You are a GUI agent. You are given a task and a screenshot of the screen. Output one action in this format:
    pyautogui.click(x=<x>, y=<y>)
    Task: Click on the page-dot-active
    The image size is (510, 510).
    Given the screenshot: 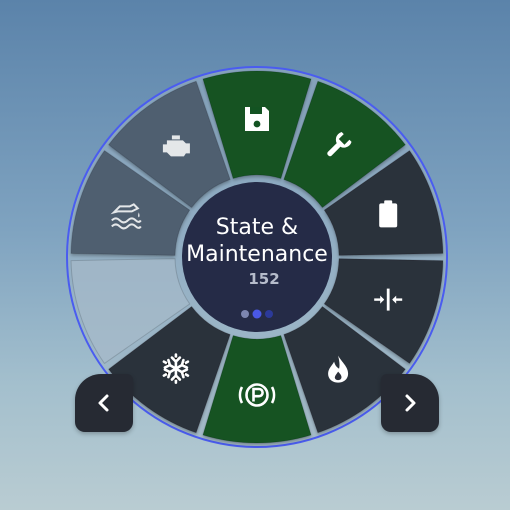 What is the action you would take?
    pyautogui.click(x=257, y=314)
    